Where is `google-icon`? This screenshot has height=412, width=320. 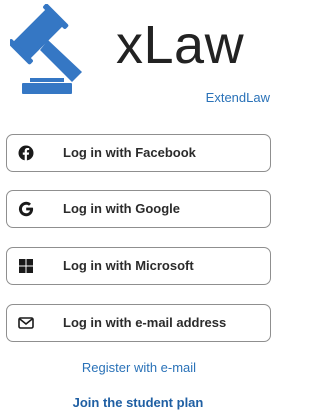 google-icon is located at coordinates (26, 209).